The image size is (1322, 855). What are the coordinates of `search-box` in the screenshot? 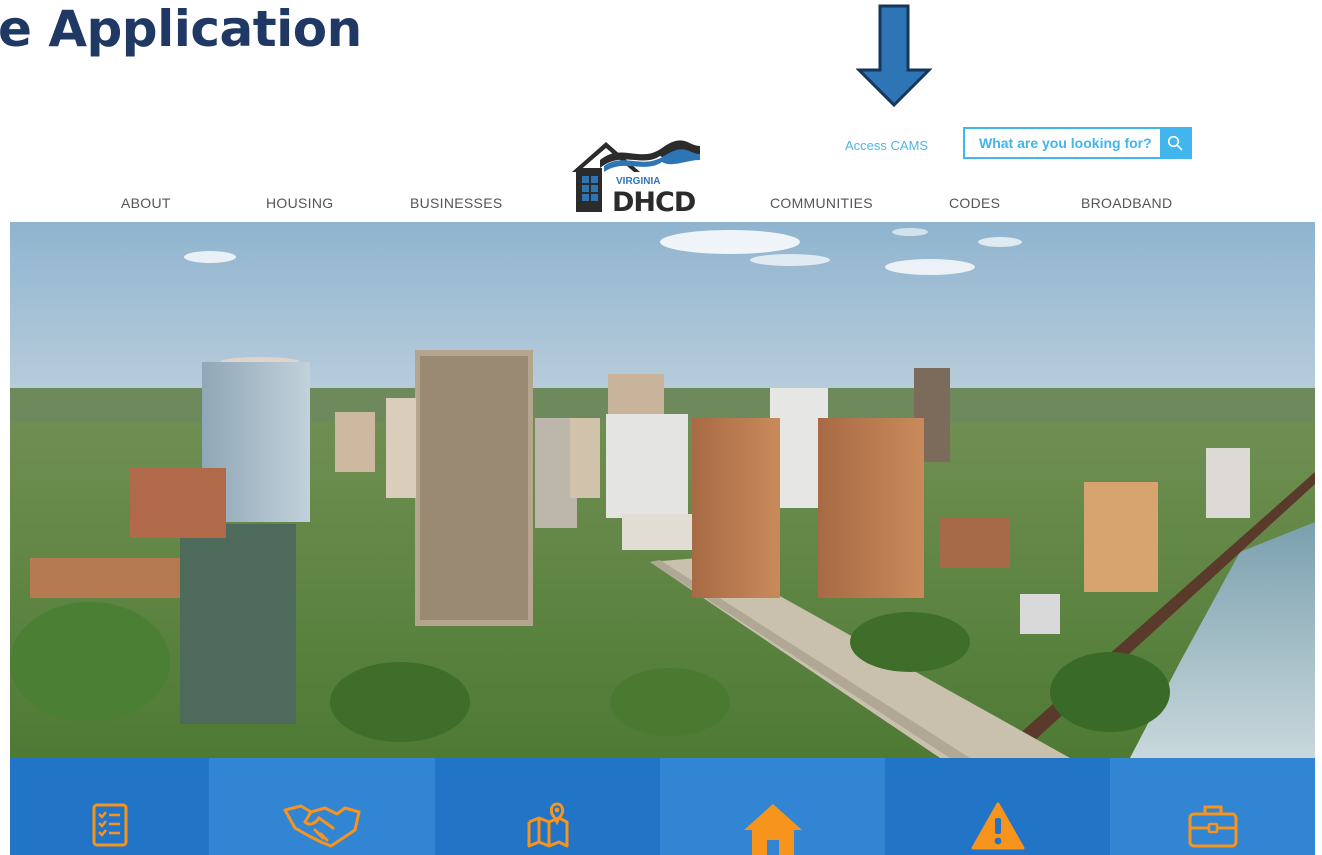 It's located at (1077, 143).